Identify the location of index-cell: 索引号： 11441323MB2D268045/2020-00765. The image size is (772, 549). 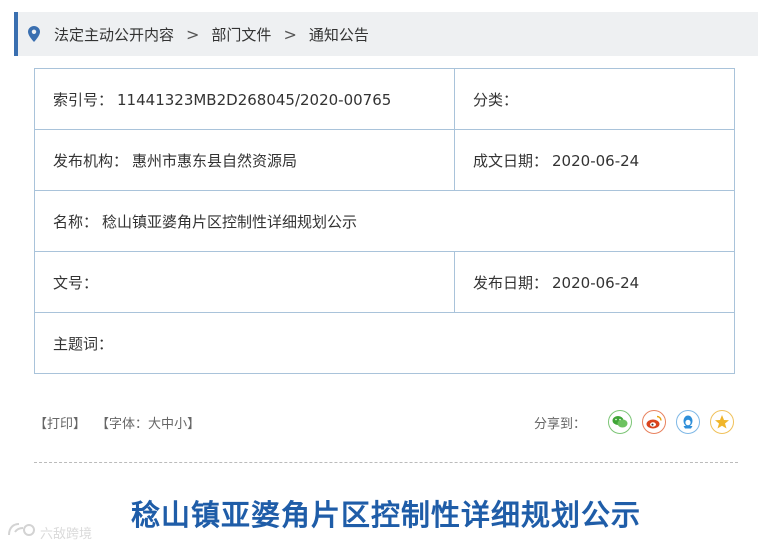
(244, 99).